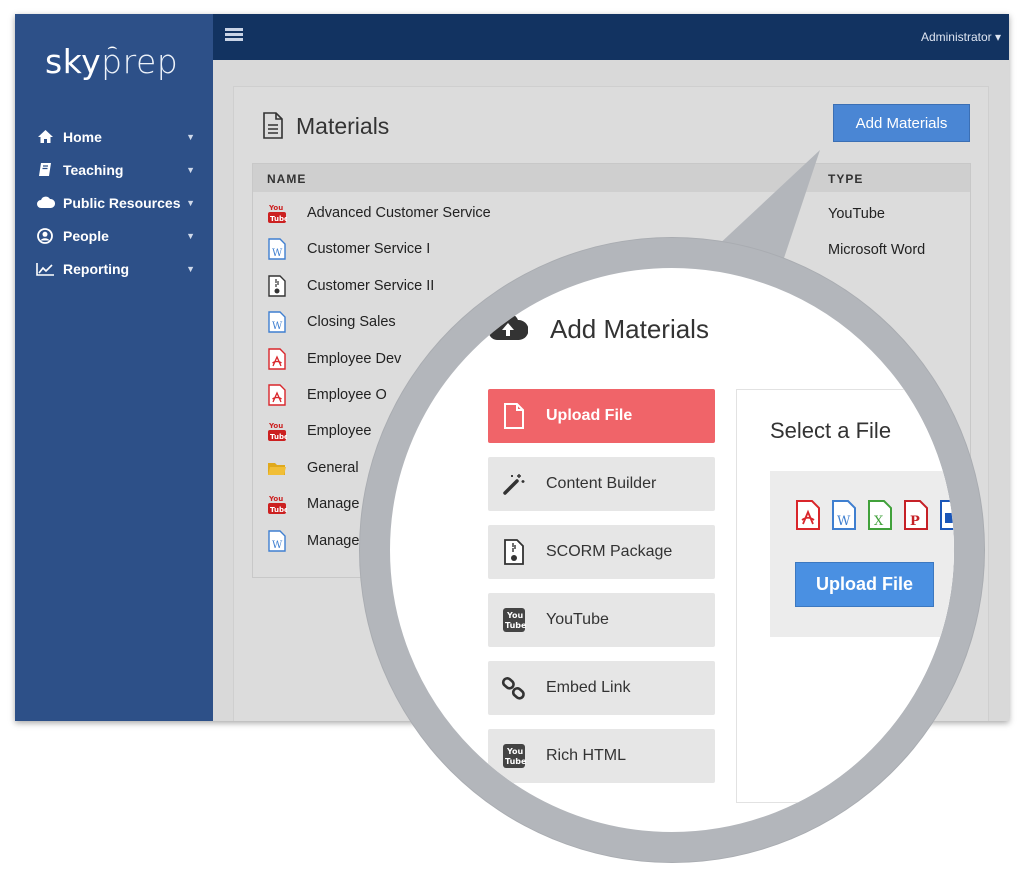 The height and width of the screenshot is (877, 1024). I want to click on file-type-icons: W X P, so click(874, 517).